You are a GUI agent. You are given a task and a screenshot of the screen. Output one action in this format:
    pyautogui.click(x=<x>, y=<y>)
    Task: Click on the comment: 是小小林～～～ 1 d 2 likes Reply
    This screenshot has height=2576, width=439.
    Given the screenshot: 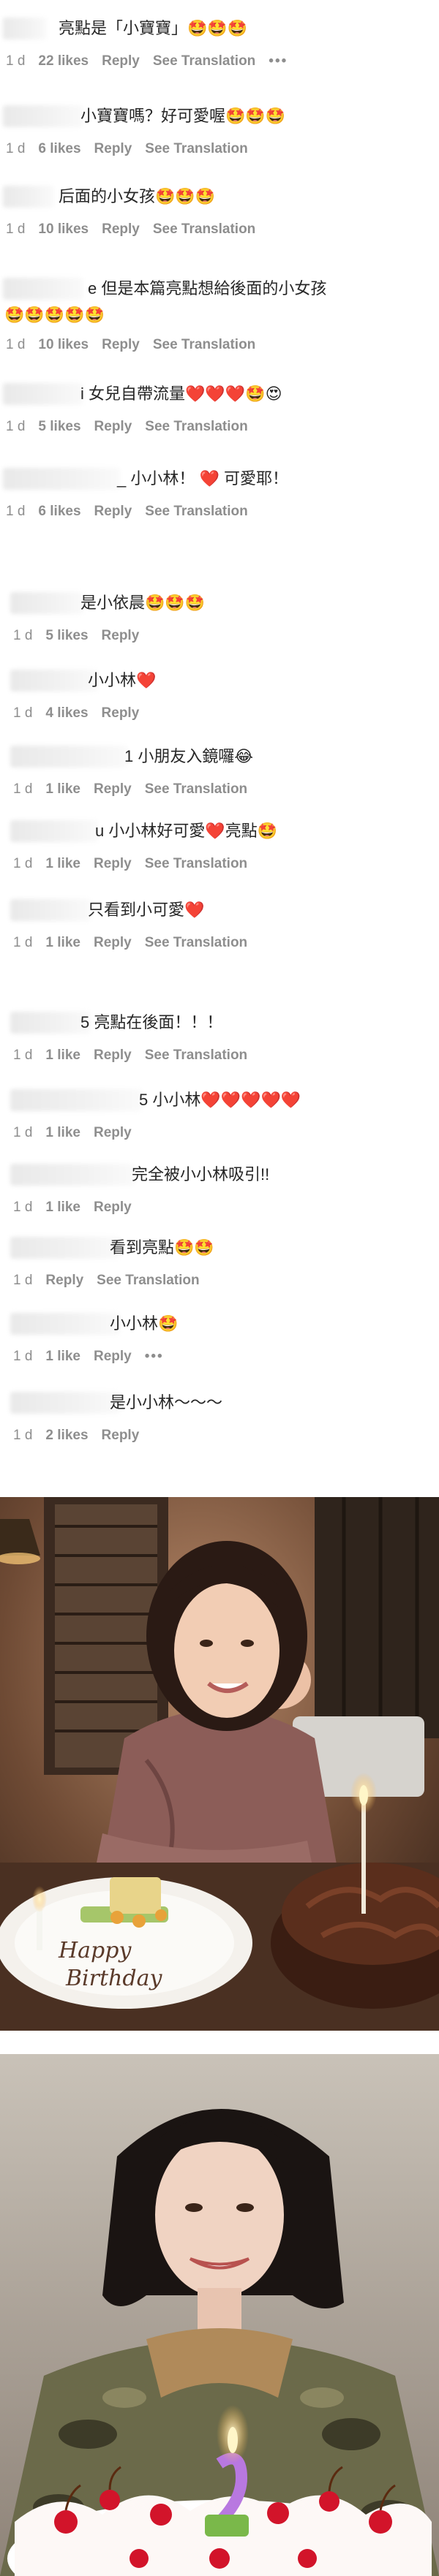 What is the action you would take?
    pyautogui.click(x=219, y=1425)
    